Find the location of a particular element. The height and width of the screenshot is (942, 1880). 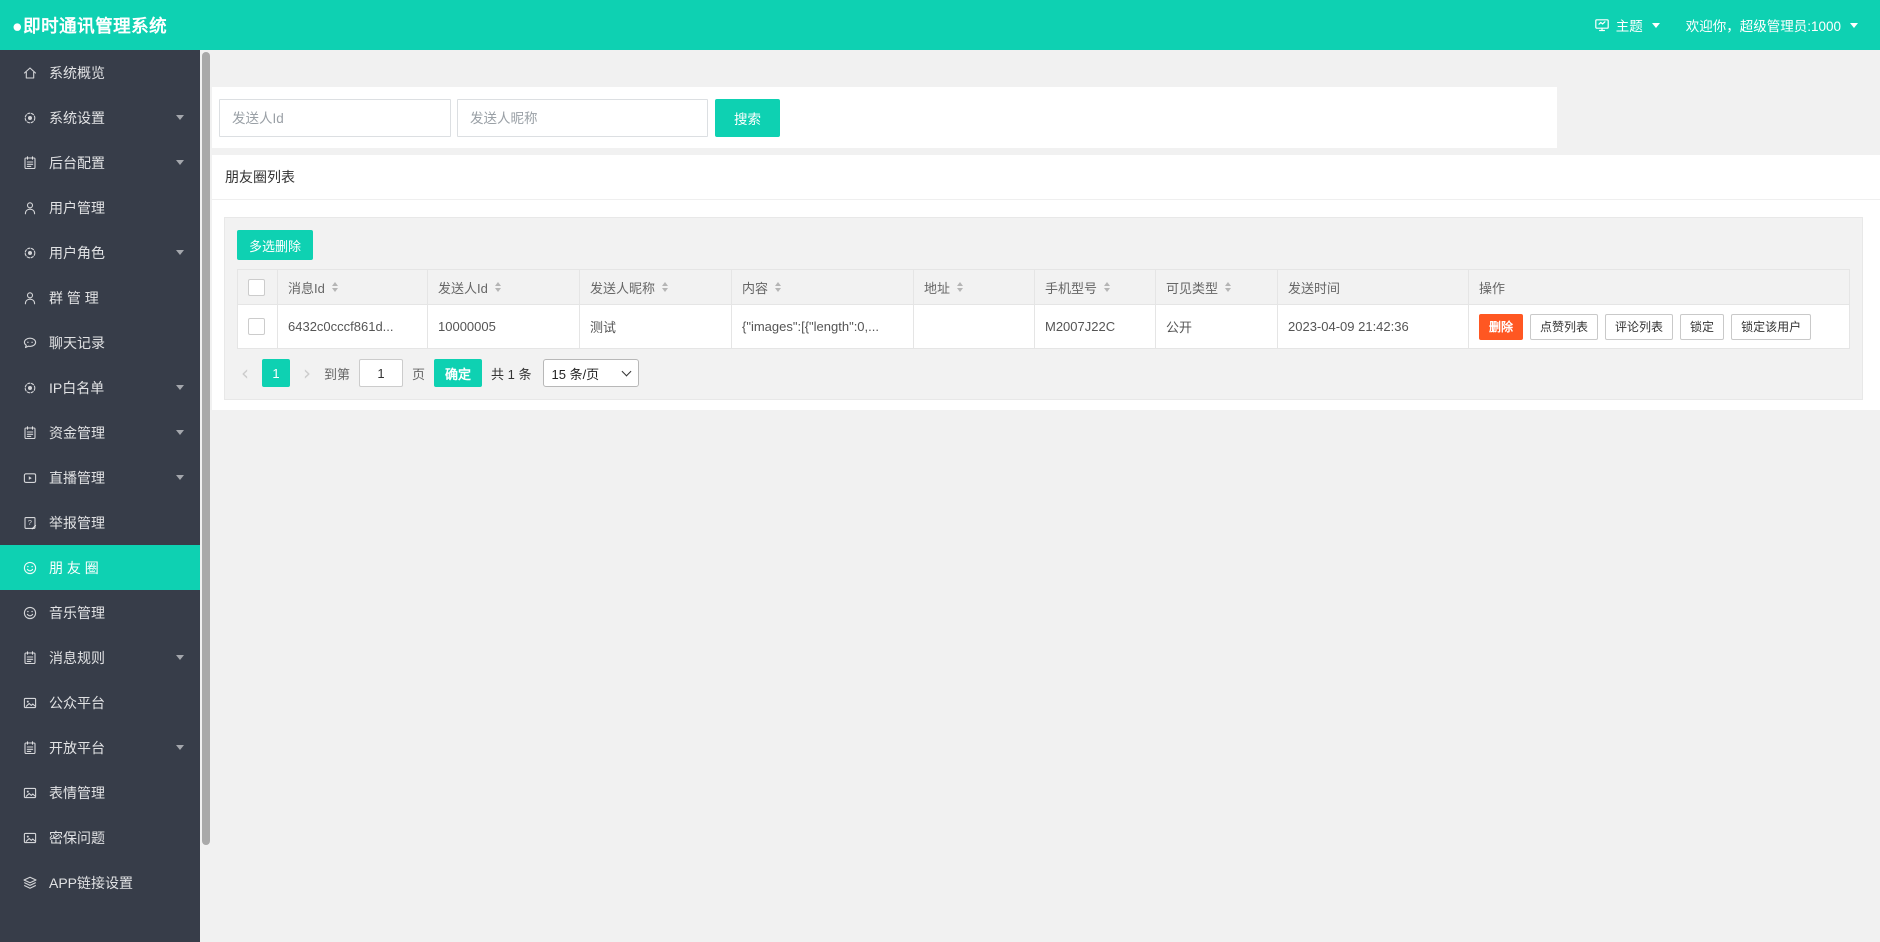

sidebar-scrollbar-thumb is located at coordinates (206, 448).